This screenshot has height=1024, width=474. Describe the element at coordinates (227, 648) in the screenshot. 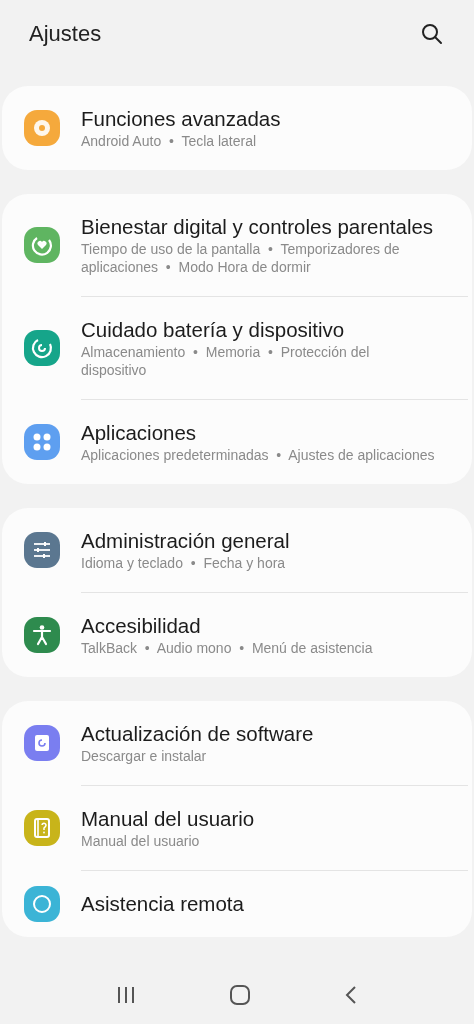

I see `item-subtitle: TalkBack • Audio mono • Menú de asistencia` at that location.